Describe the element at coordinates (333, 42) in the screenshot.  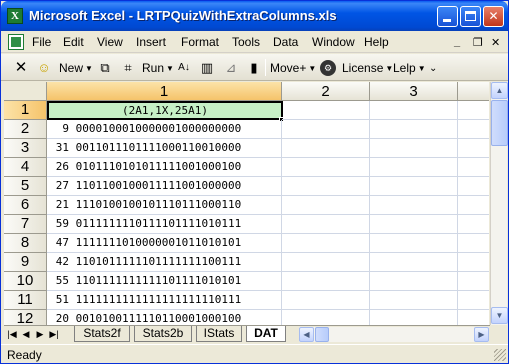
I see `menu-window: Window` at that location.